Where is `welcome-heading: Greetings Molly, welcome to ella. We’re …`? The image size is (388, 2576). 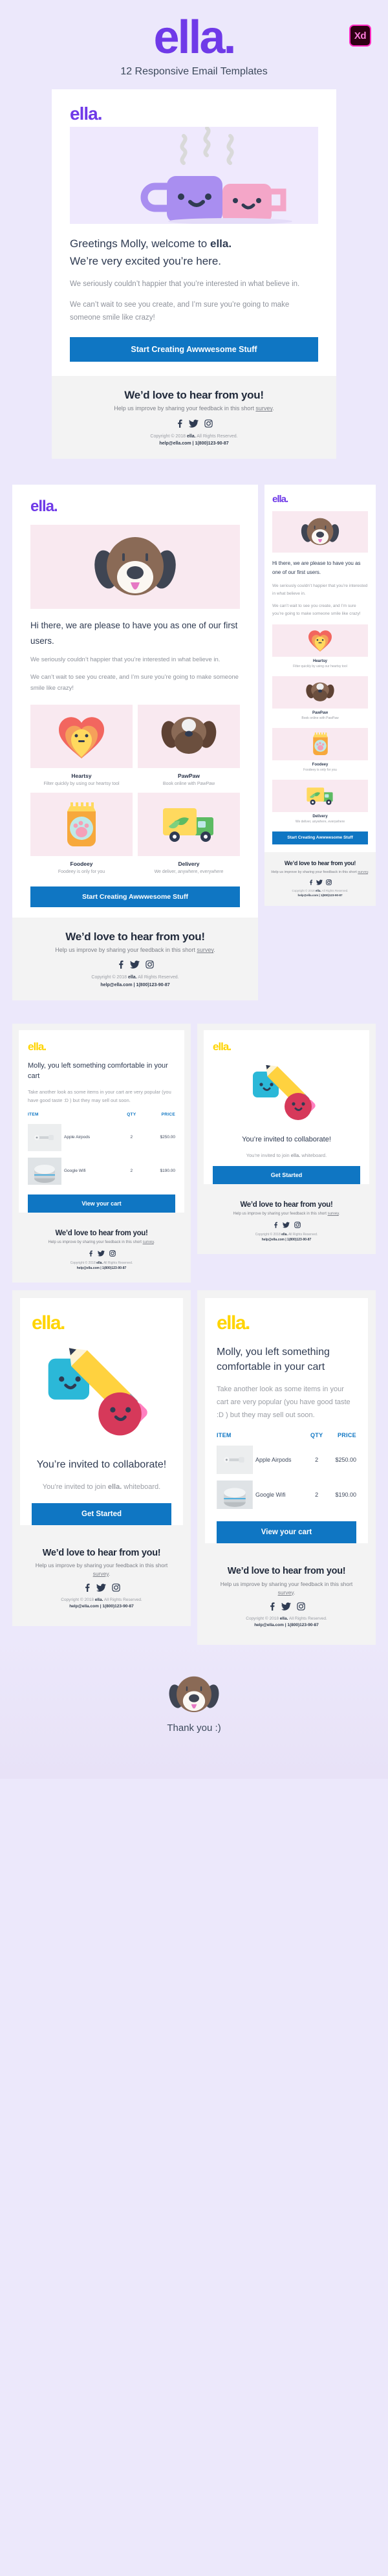 welcome-heading: Greetings Molly, welcome to ella. We’re … is located at coordinates (194, 253).